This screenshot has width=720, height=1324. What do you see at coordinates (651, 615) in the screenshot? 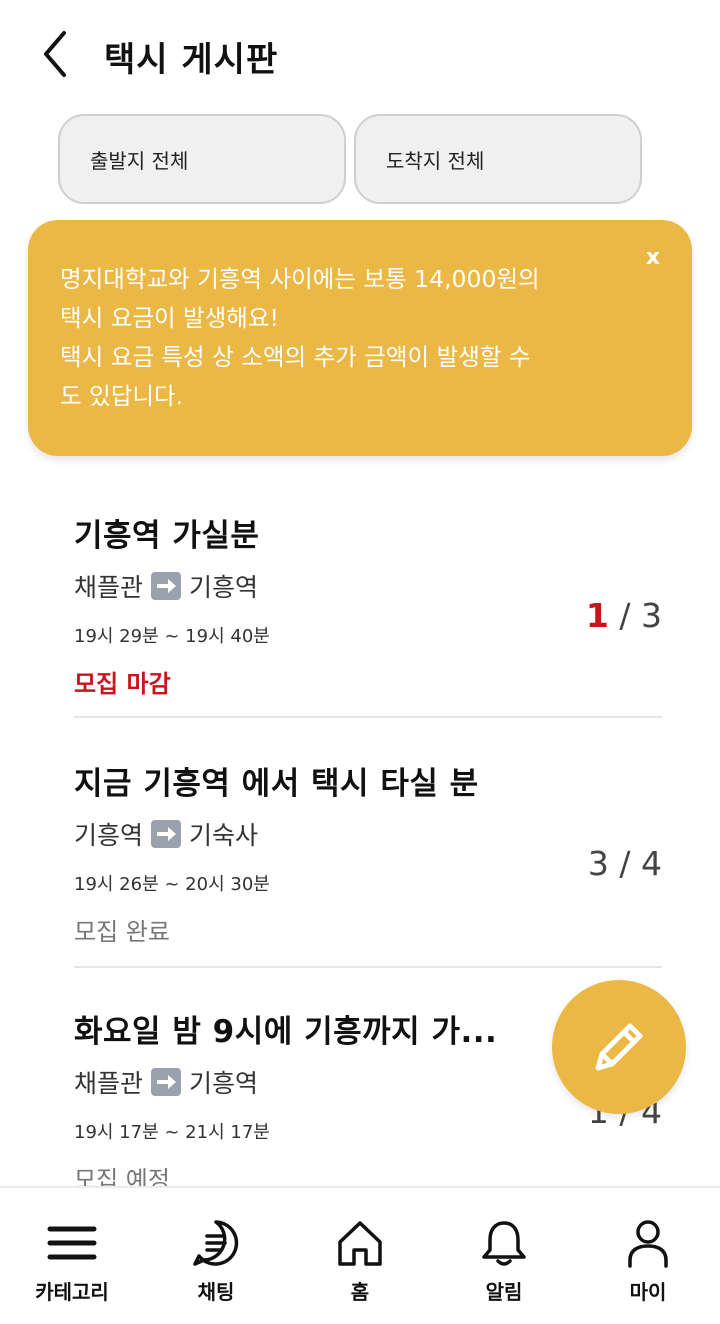
I see `total-count: 3` at bounding box center [651, 615].